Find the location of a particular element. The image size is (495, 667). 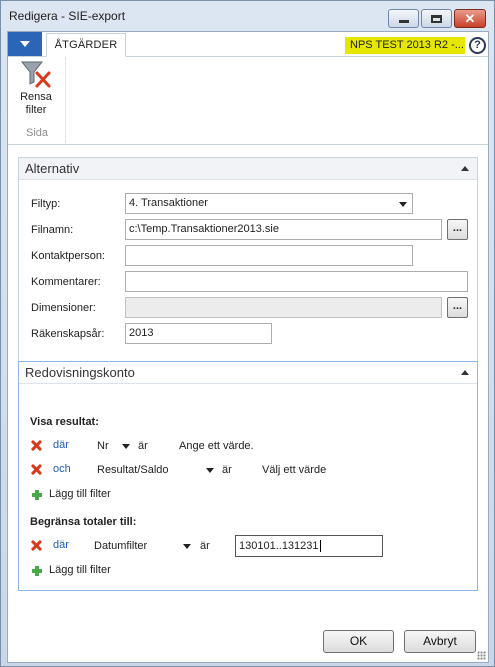

kontaktperson-label: Kontaktperson: is located at coordinates (68, 256).